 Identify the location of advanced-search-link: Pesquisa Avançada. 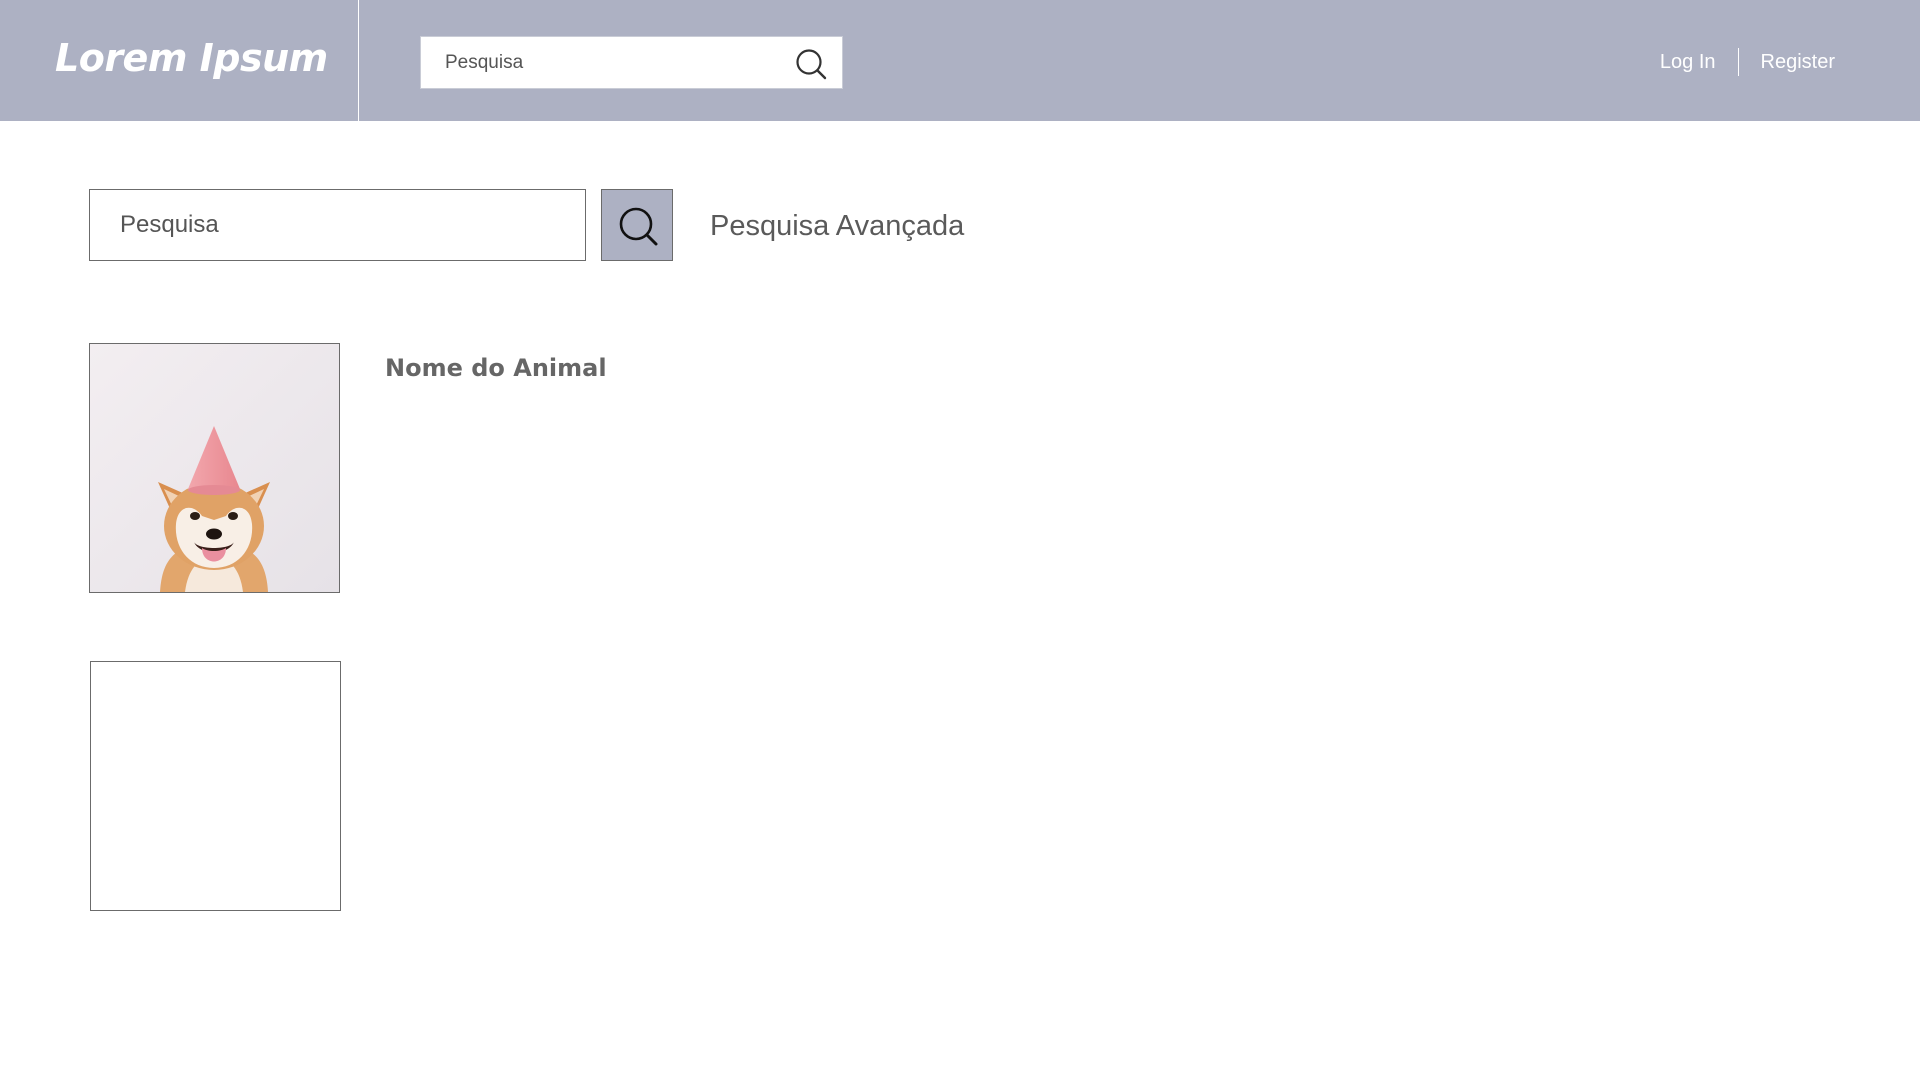
(837, 226).